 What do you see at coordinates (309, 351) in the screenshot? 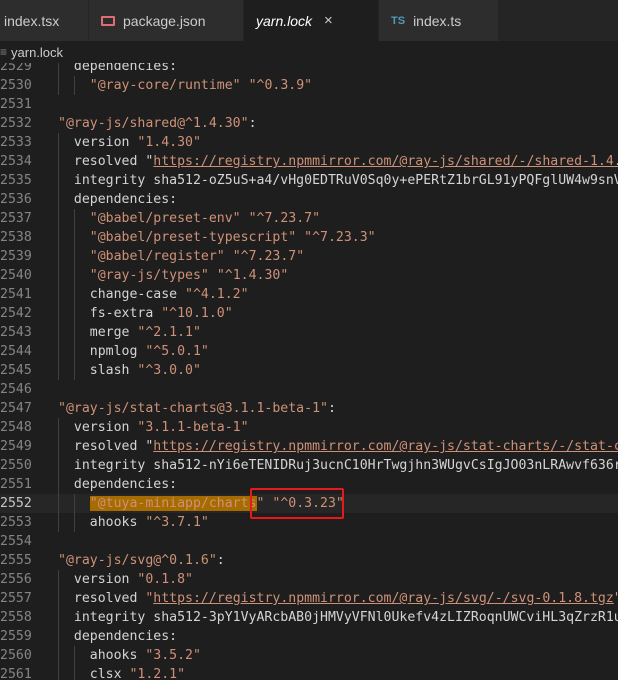
I see `code-line: 2544 npmlog "^5.0.1"` at bounding box center [309, 351].